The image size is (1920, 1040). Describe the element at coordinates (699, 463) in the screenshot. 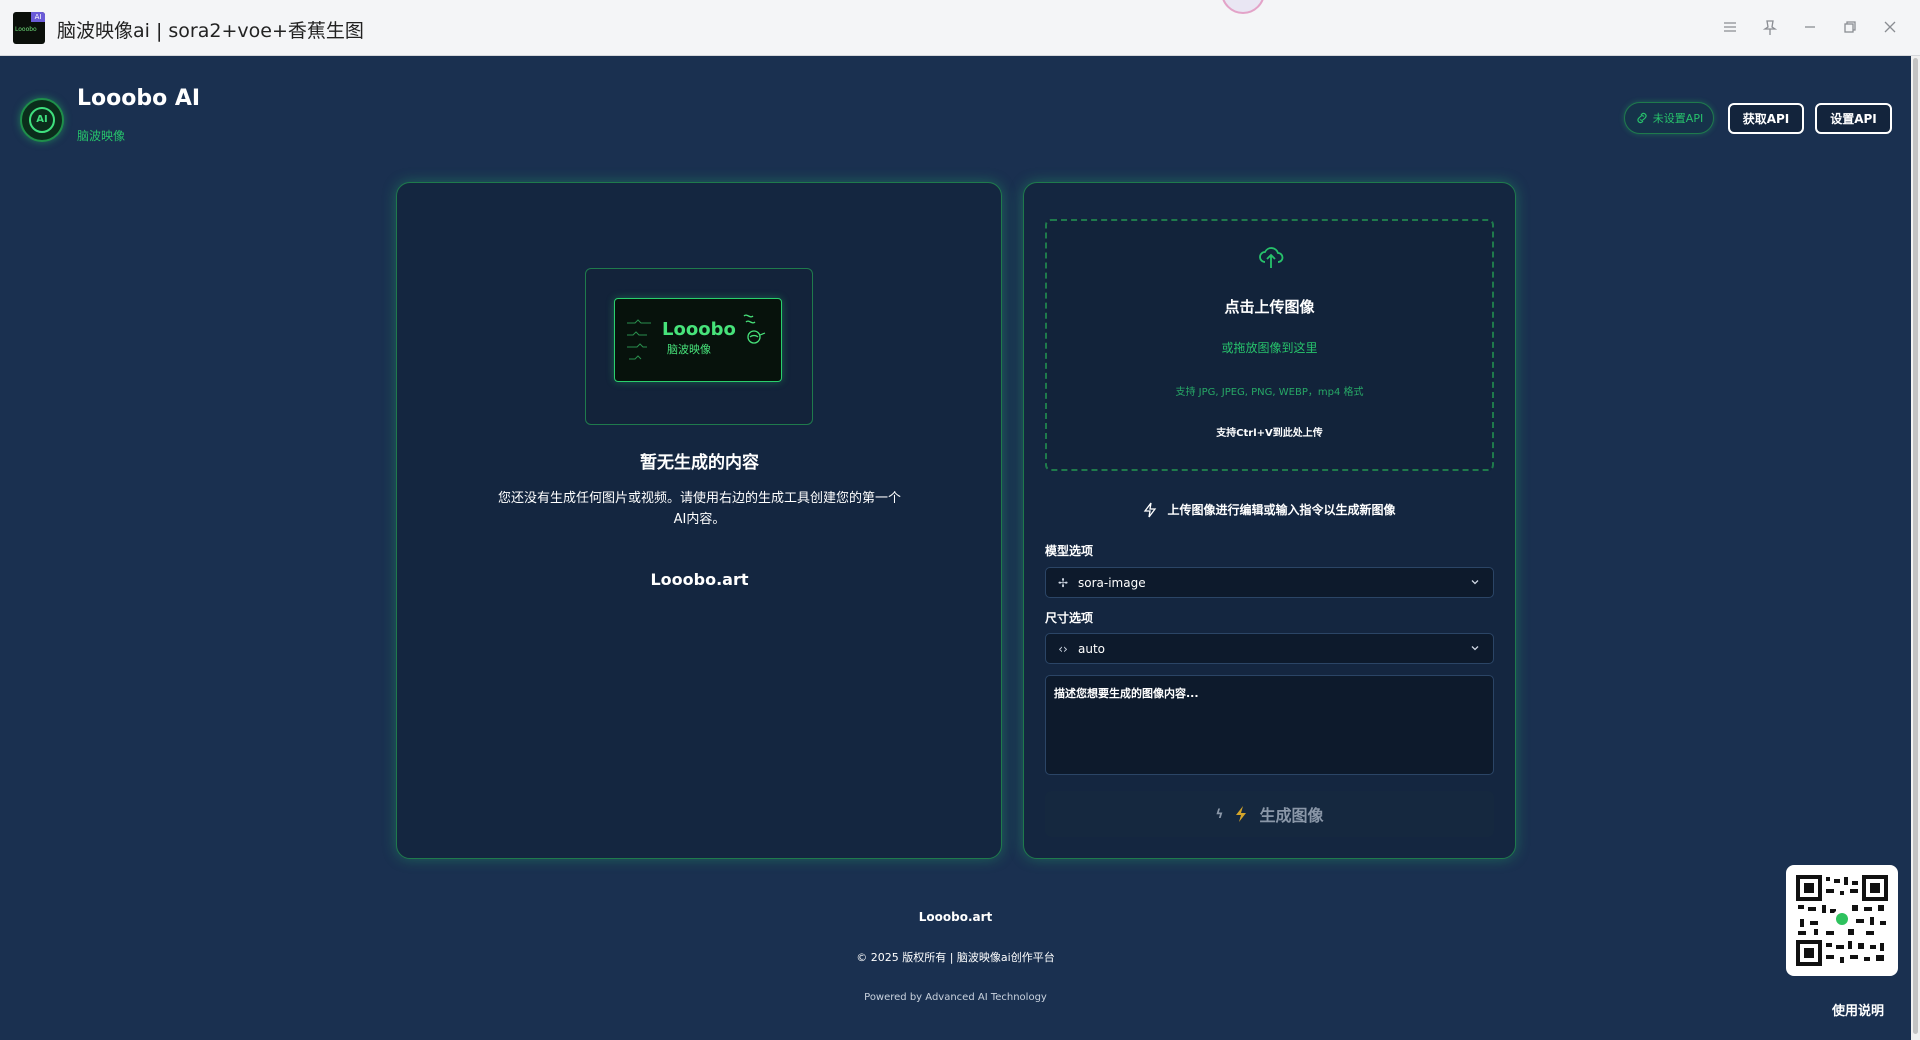

I see `empty-state-title: 暂无生成的内容` at that location.